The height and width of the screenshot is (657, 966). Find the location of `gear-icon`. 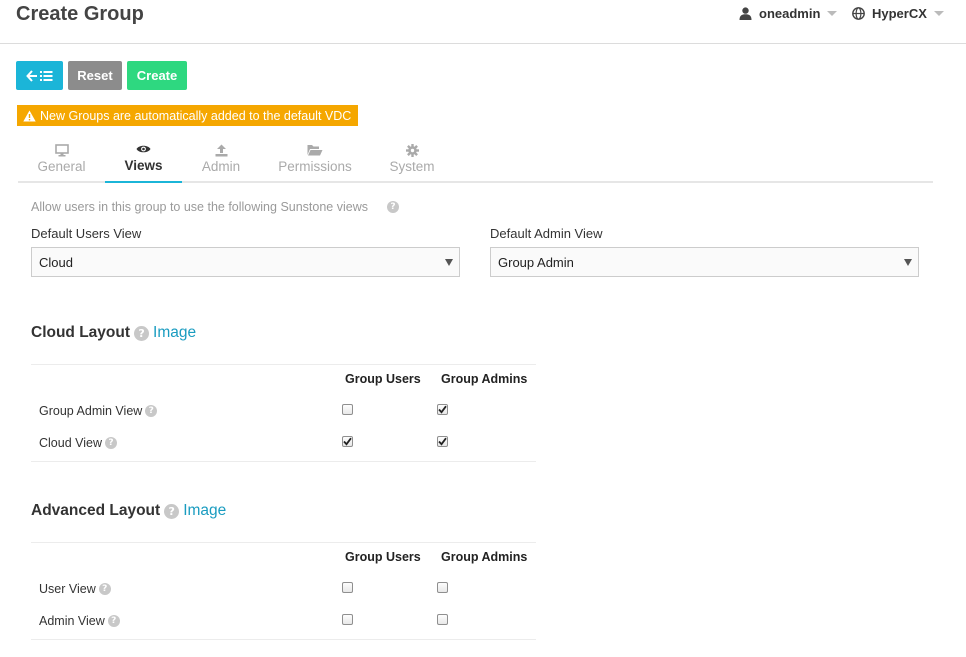

gear-icon is located at coordinates (412, 150).